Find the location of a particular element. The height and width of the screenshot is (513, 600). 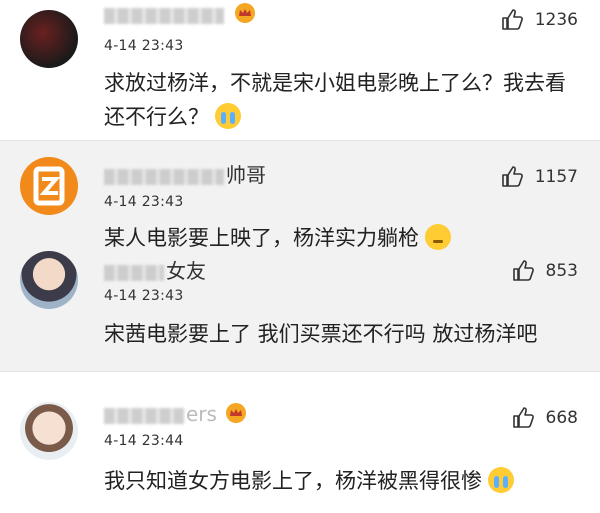

like-button: 668 is located at coordinates (545, 418).